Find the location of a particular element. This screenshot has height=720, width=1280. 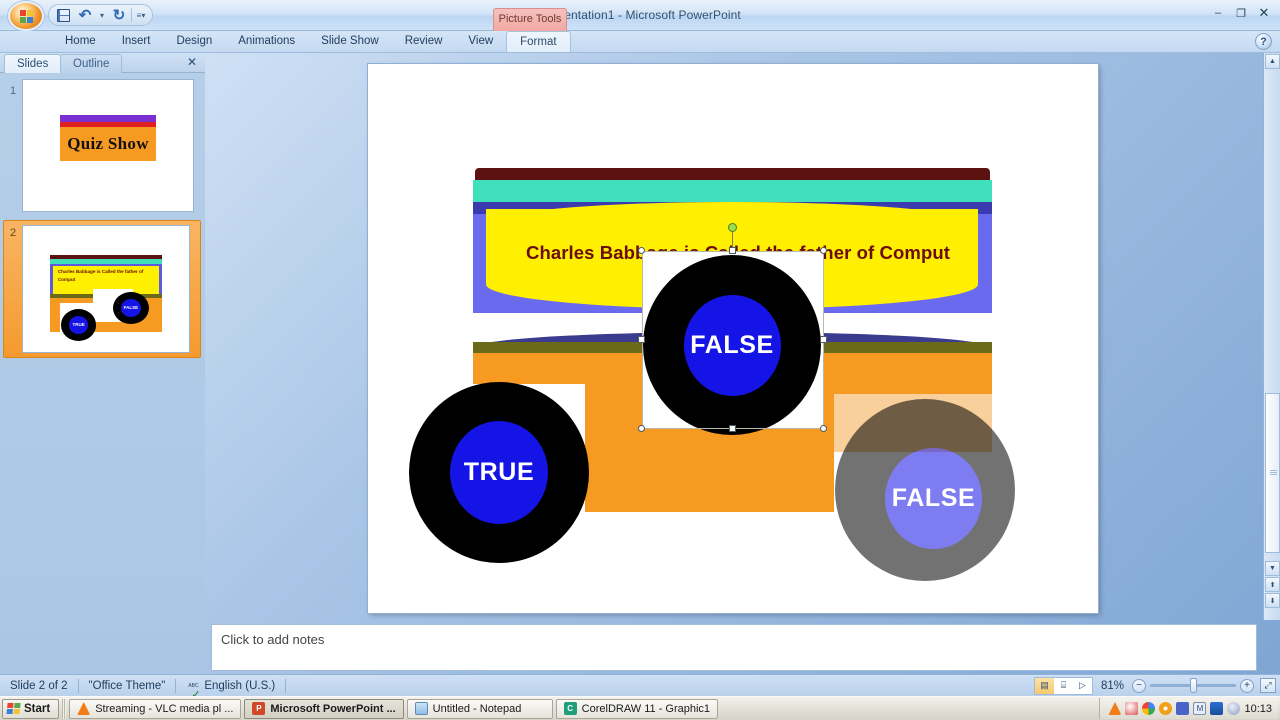

true-button-label: TRUE is located at coordinates (499, 472).